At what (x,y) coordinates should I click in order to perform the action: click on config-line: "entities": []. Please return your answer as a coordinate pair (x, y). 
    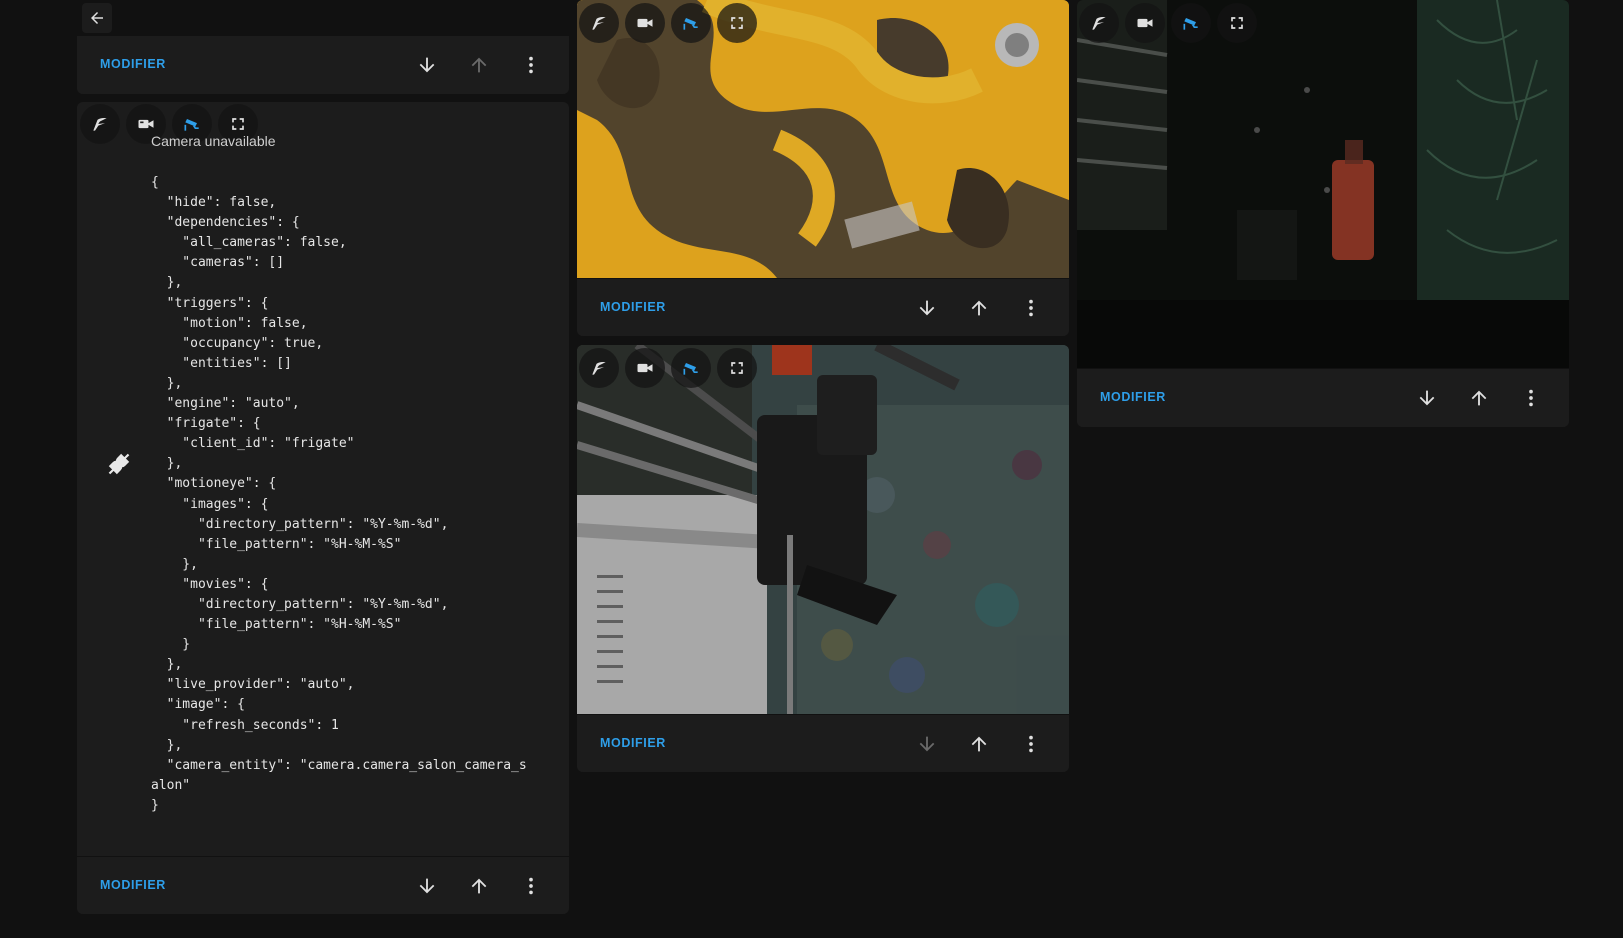
    Looking at the image, I should click on (221, 363).